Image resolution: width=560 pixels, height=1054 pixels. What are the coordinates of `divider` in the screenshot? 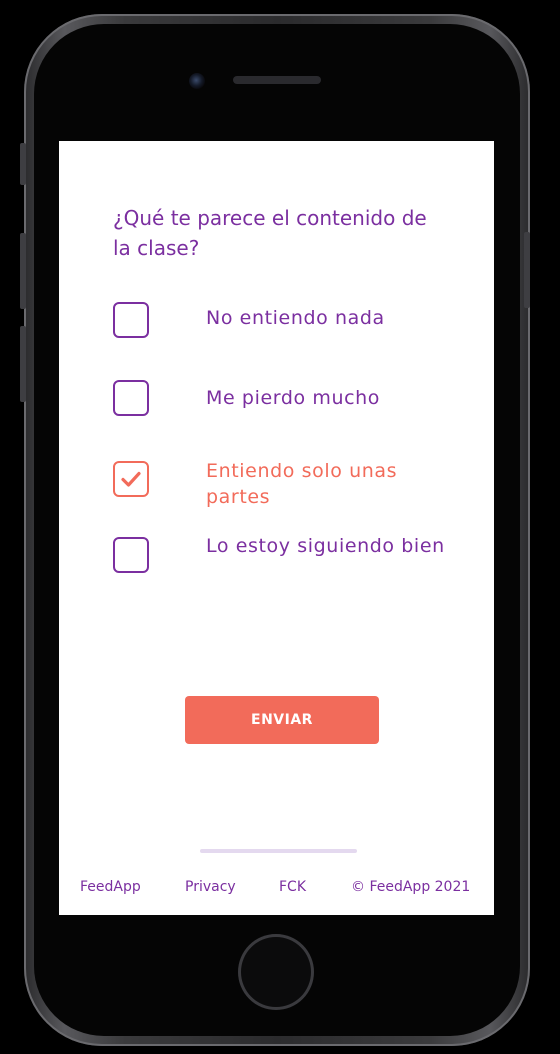 It's located at (278, 851).